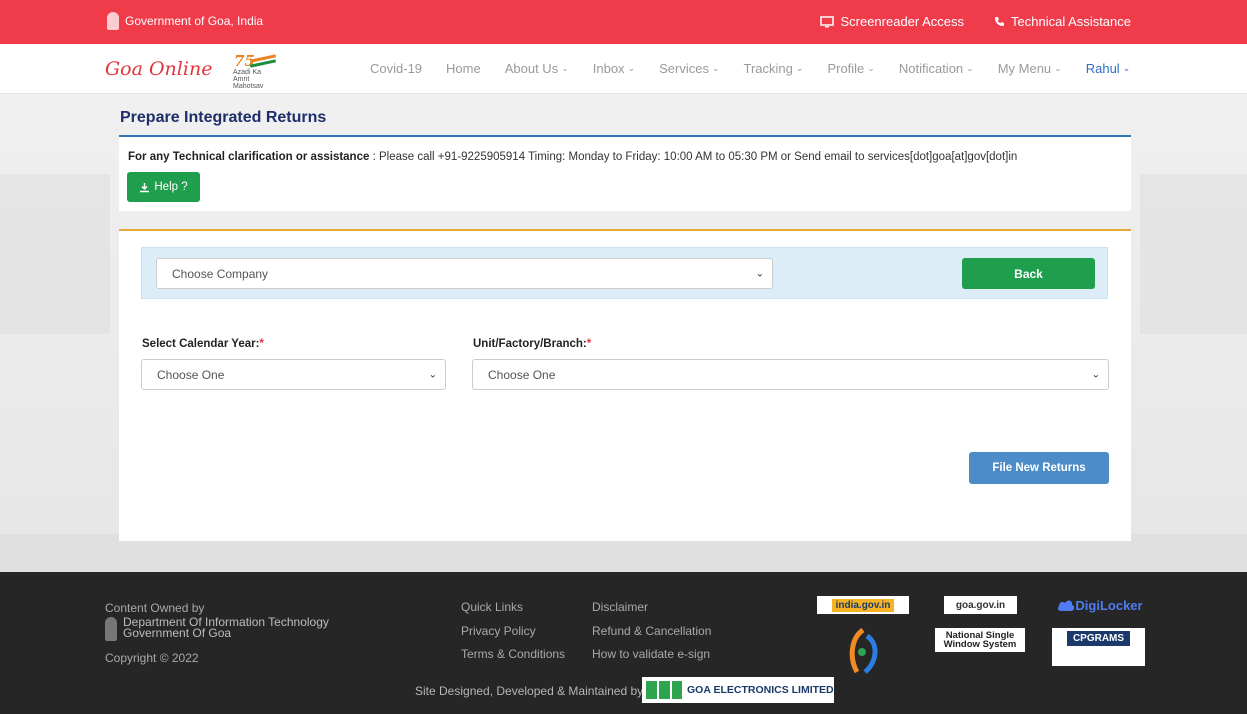 Image resolution: width=1247 pixels, height=714 pixels. I want to click on nav-item-profile: Profile ⌄, so click(850, 68).